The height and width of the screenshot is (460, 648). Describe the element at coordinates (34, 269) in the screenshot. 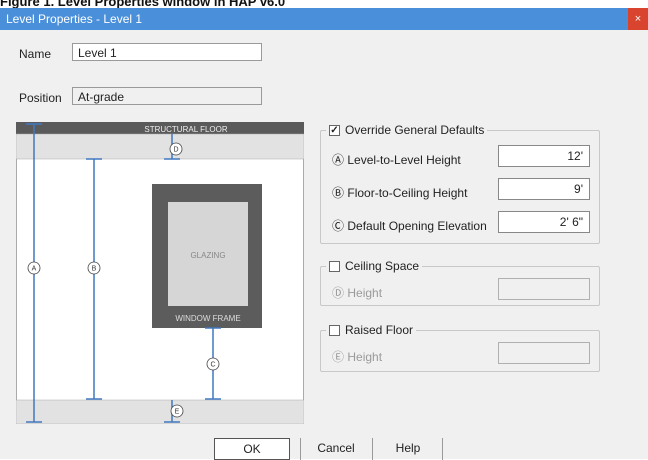

I see `marker-a-letter: A` at that location.